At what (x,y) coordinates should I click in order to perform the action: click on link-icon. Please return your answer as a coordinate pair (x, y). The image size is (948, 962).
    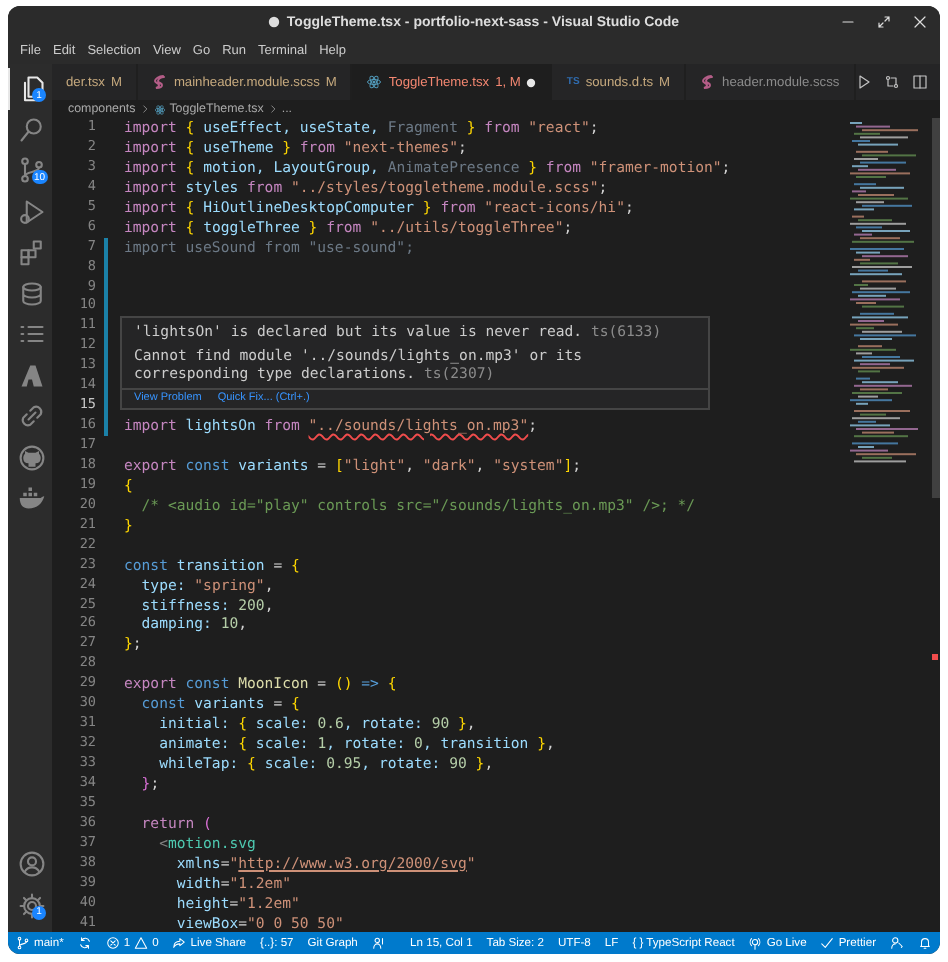
    Looking at the image, I should click on (31, 416).